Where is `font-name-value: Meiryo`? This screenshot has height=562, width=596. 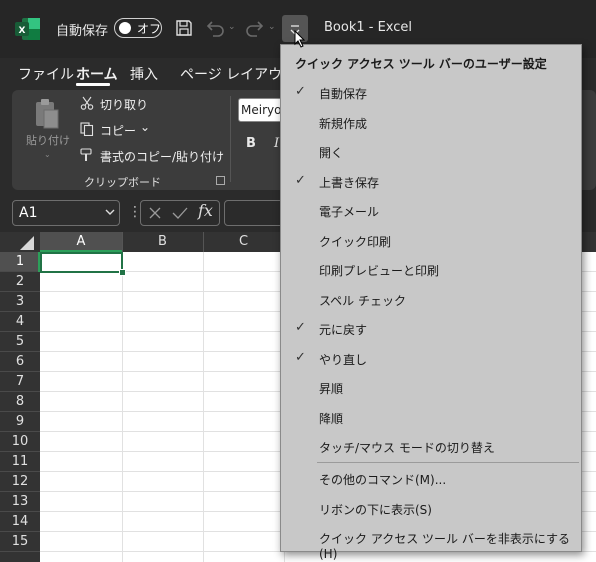
font-name-value: Meiryo is located at coordinates (261, 110).